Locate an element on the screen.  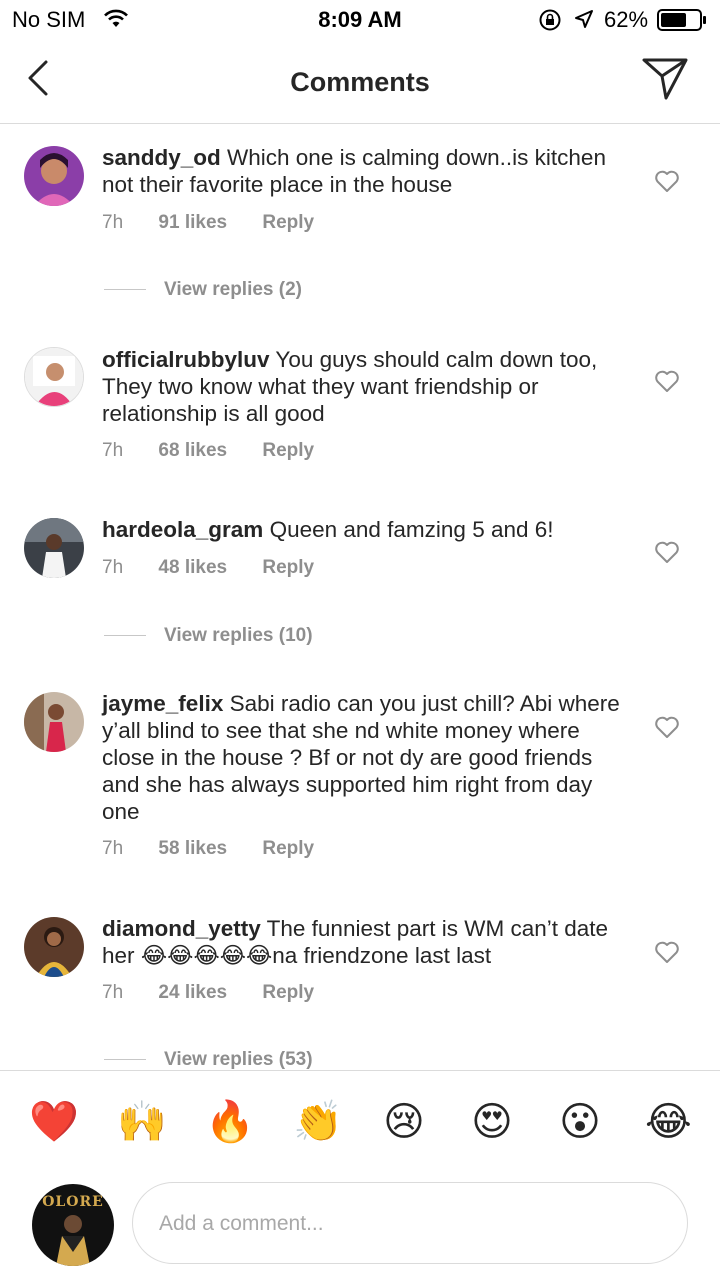
comment-composer: OLORE is located at coordinates (360, 1227).